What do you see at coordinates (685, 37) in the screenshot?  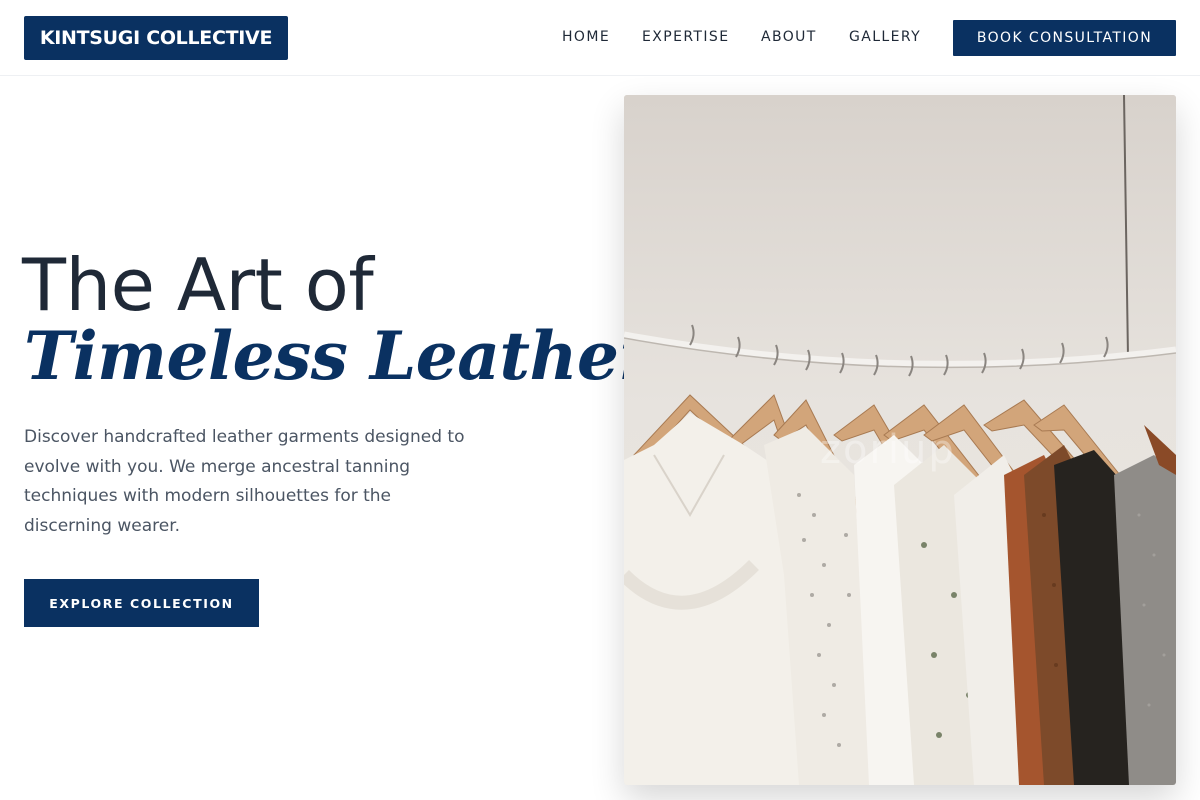 I see `nav-link-expertise: EXPERTISE` at bounding box center [685, 37].